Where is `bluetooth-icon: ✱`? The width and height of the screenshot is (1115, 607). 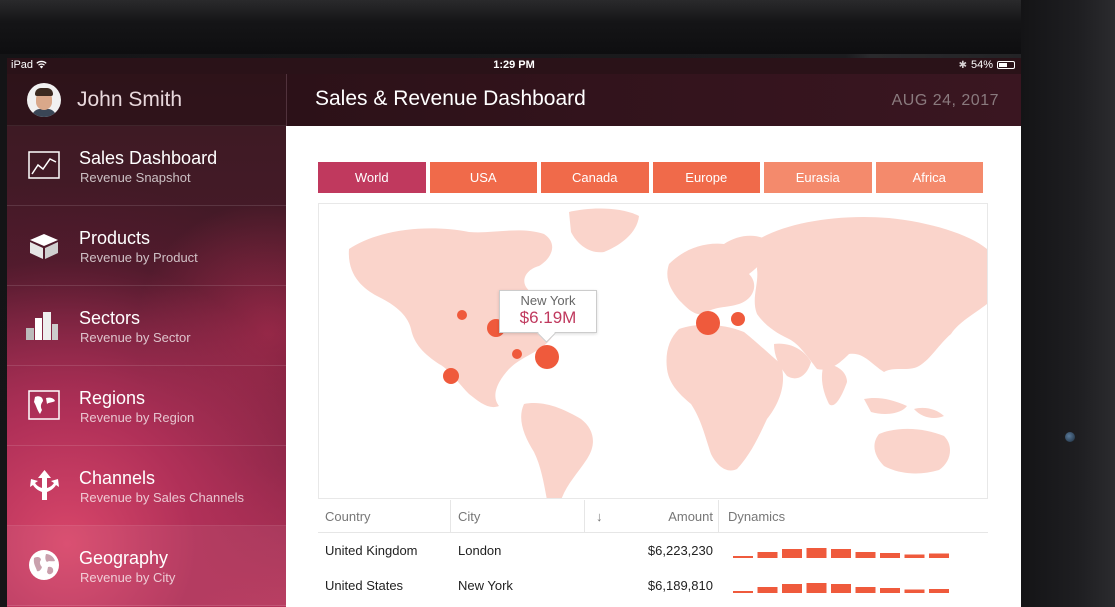
bluetooth-icon: ✱ is located at coordinates (962, 65).